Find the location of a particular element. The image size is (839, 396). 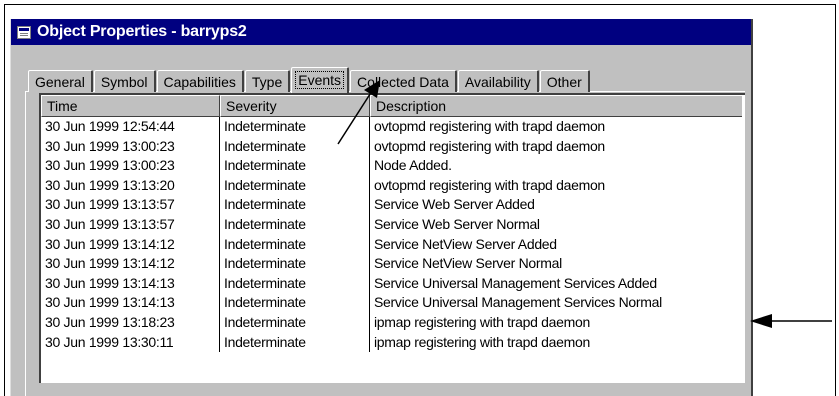

window-title: Object Properties - barryps2 is located at coordinates (142, 31).